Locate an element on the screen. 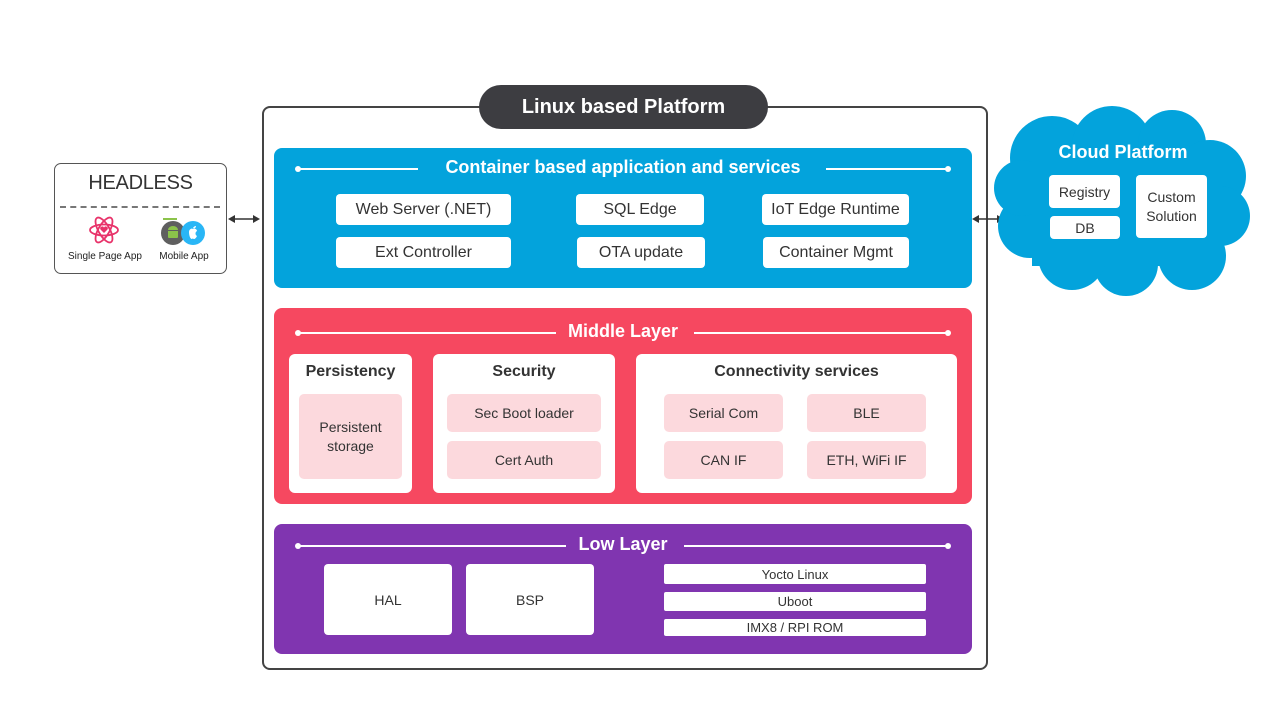 Image resolution: width=1280 pixels, height=720 pixels. cloud-db: DB is located at coordinates (1085, 227).